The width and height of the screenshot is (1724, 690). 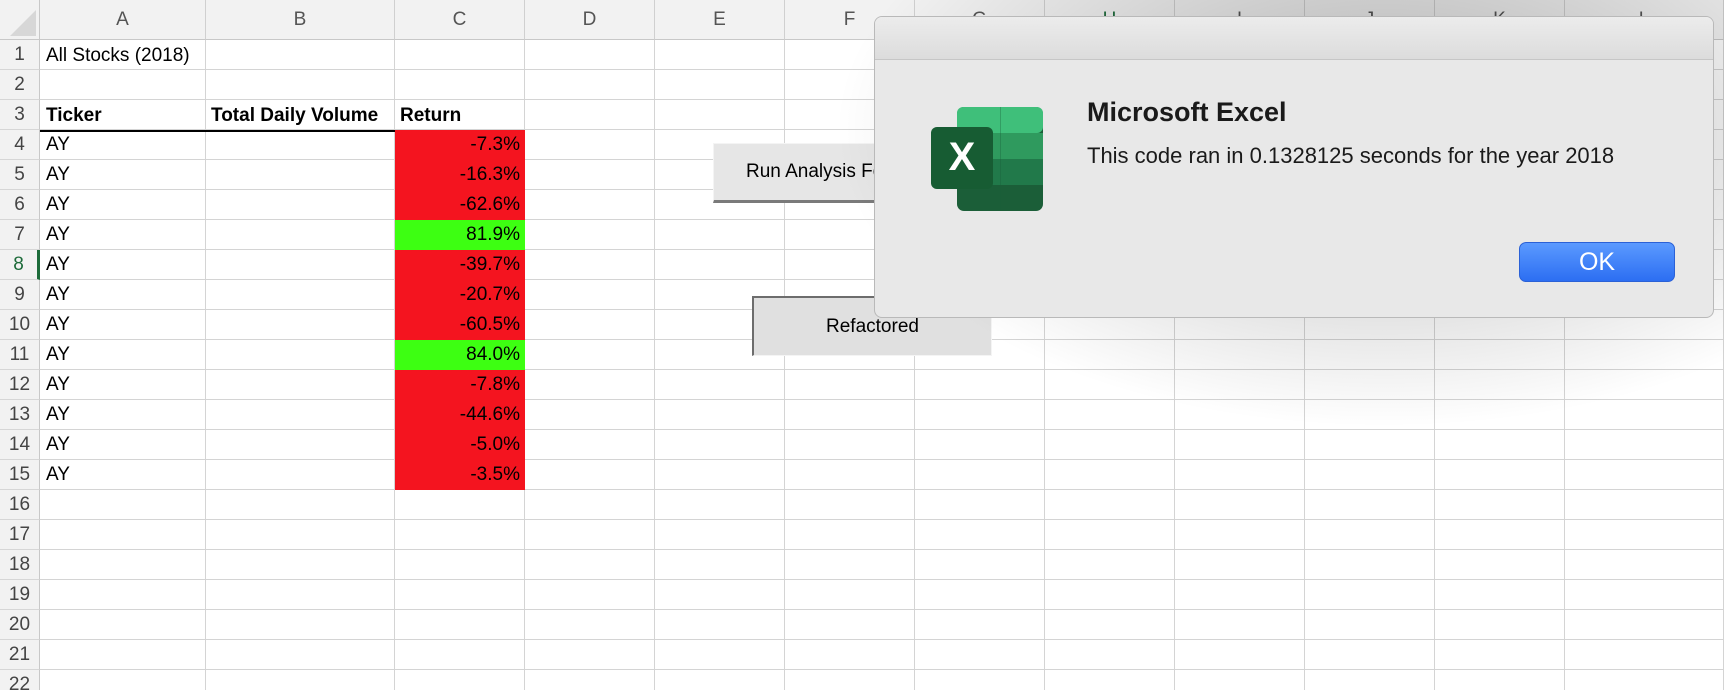 I want to click on dialog-titlebar, so click(x=1294, y=38).